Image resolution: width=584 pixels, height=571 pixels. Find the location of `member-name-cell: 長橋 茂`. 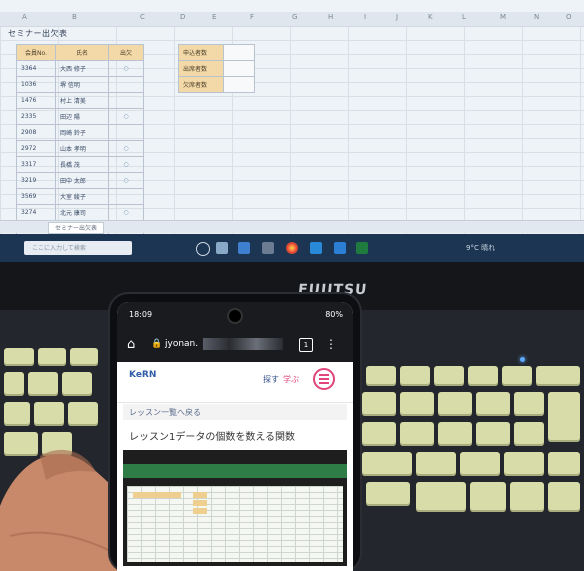

member-name-cell: 長橋 茂 is located at coordinates (82, 164).